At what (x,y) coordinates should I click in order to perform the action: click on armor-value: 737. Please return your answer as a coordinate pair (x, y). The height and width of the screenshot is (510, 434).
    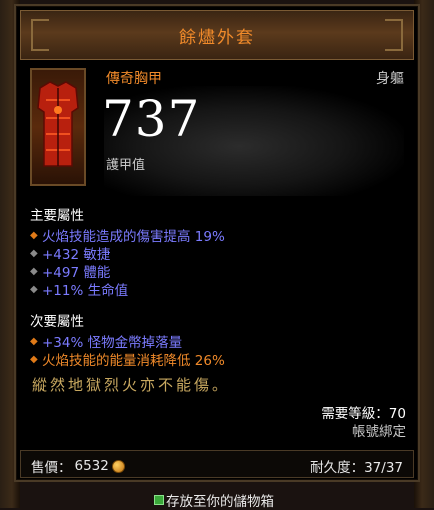
    Looking at the image, I should click on (151, 119).